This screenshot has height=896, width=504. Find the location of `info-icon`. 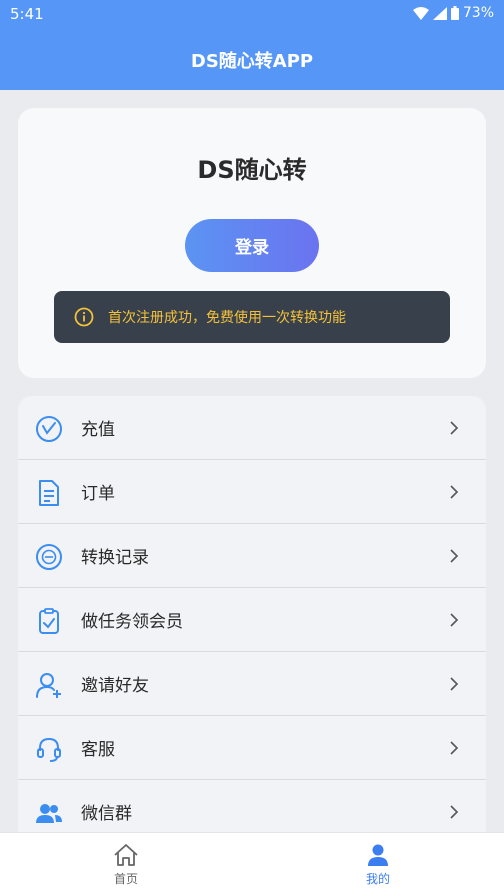

info-icon is located at coordinates (84, 317).